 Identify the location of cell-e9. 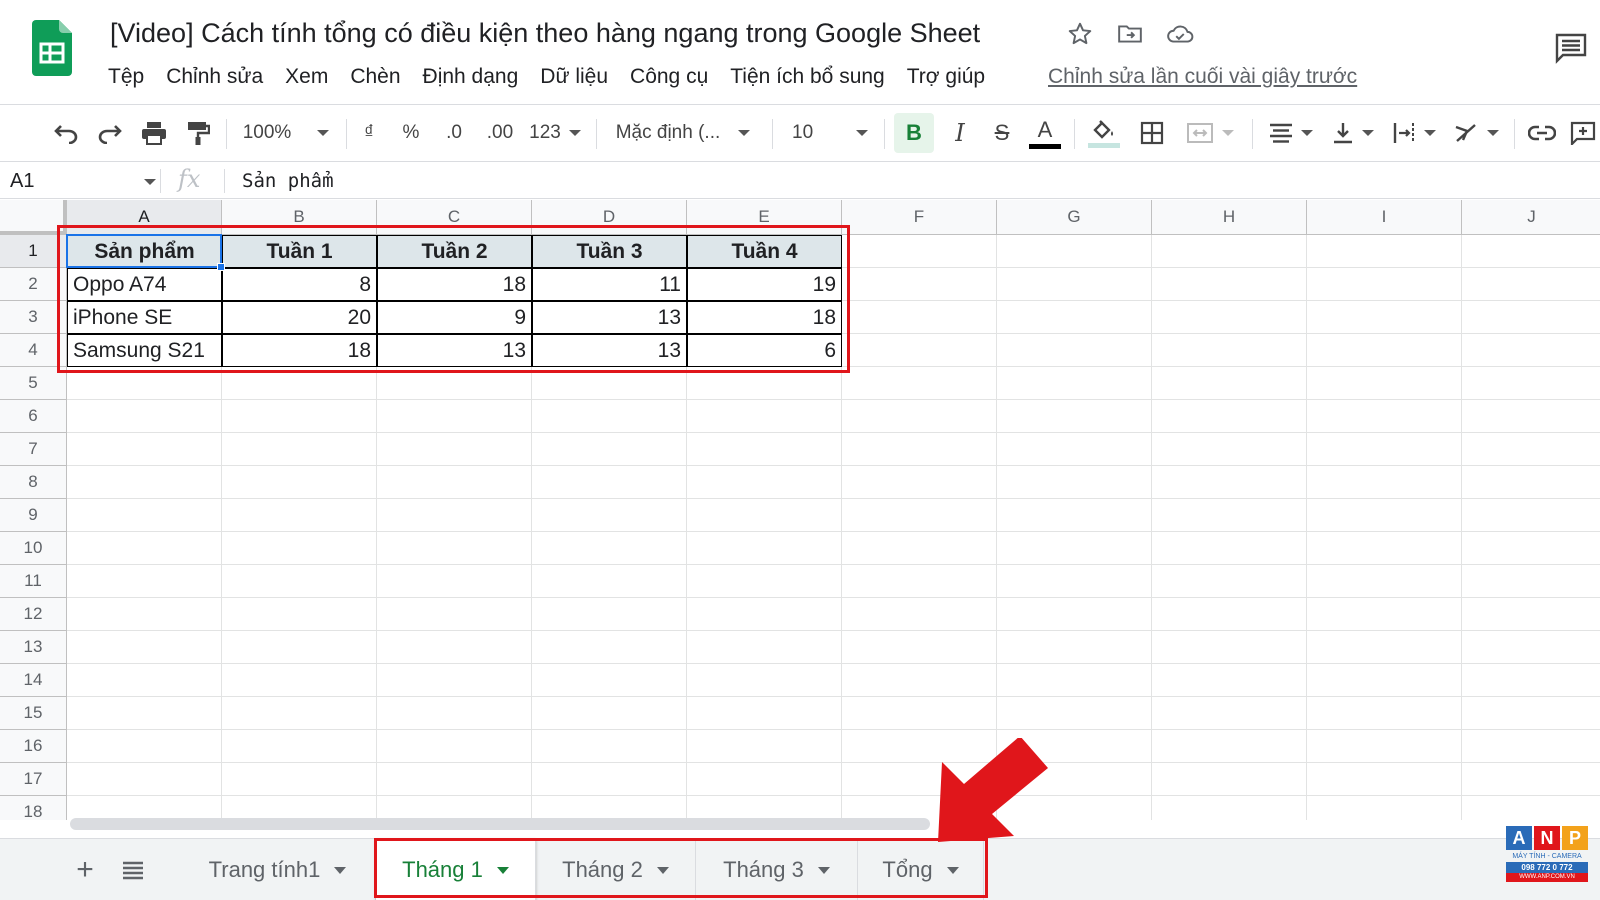
(764, 515).